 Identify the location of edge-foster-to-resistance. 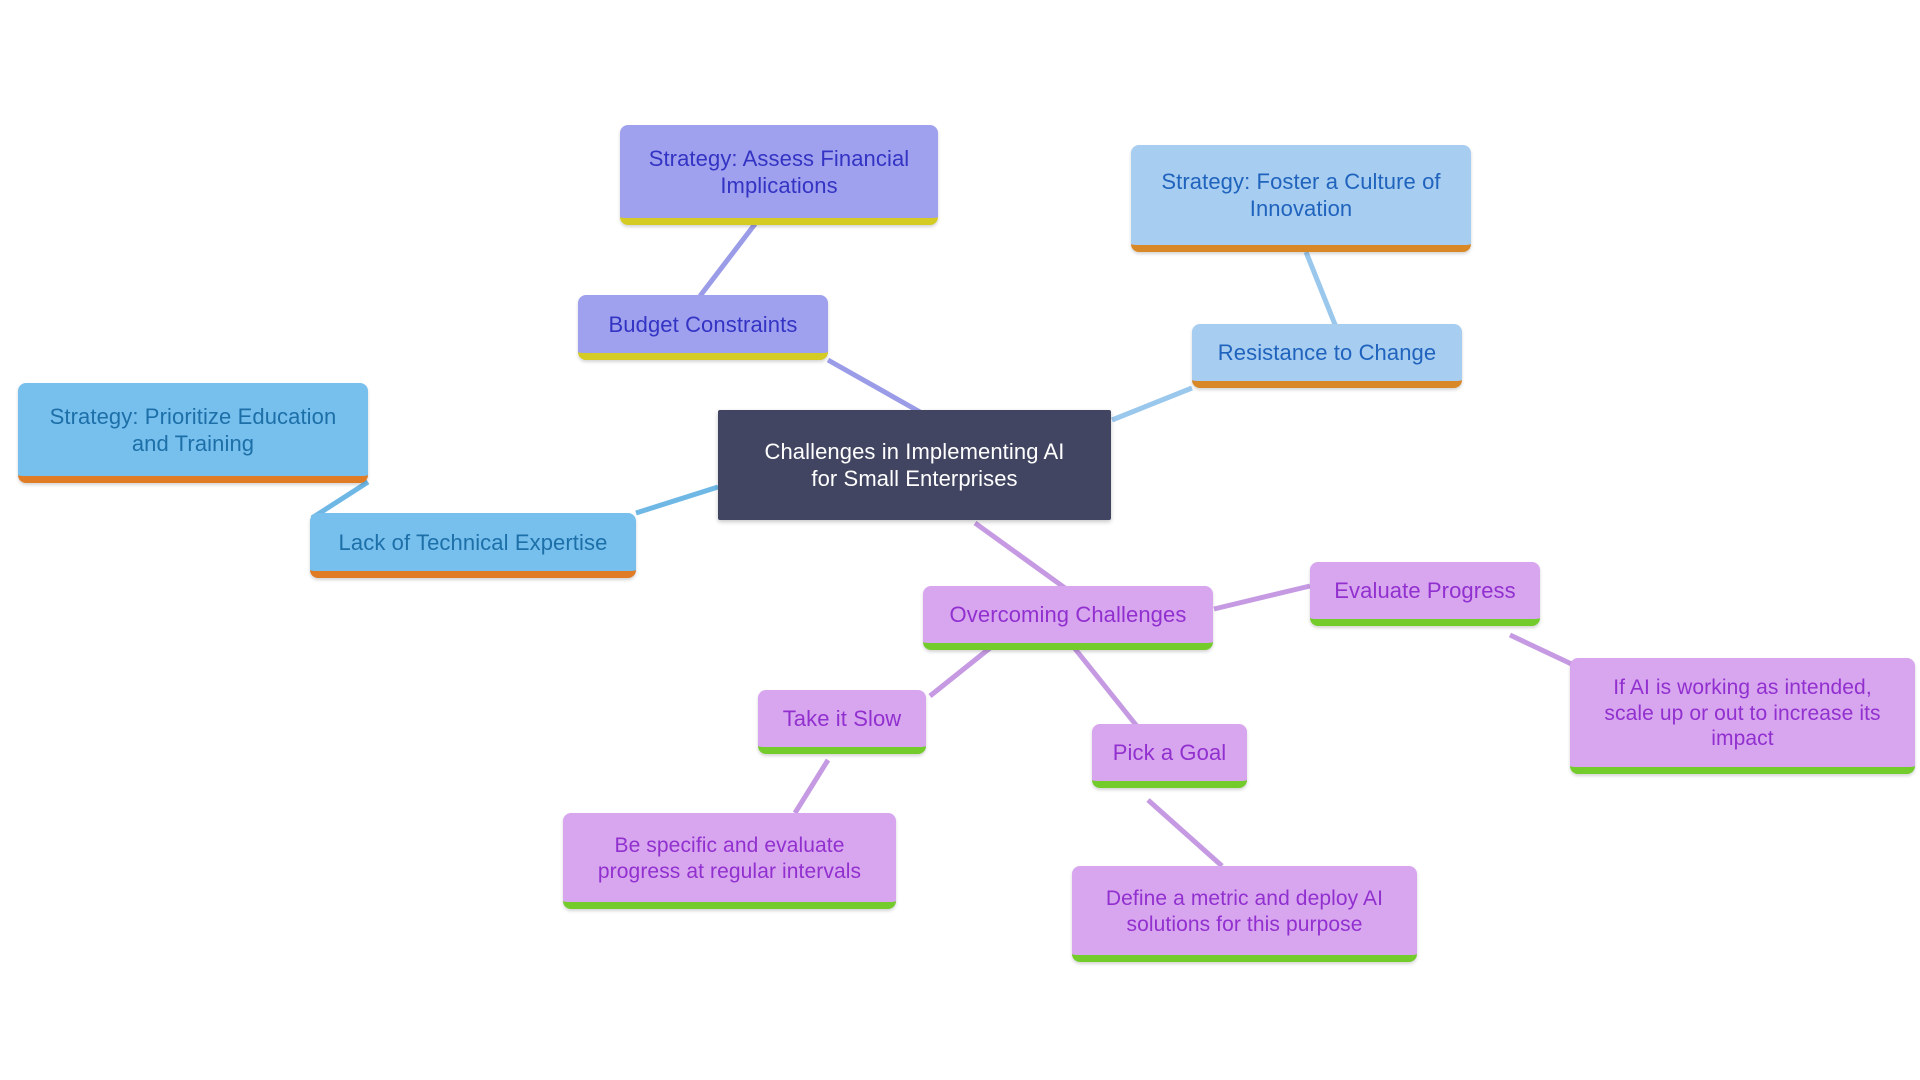
(1321, 289).